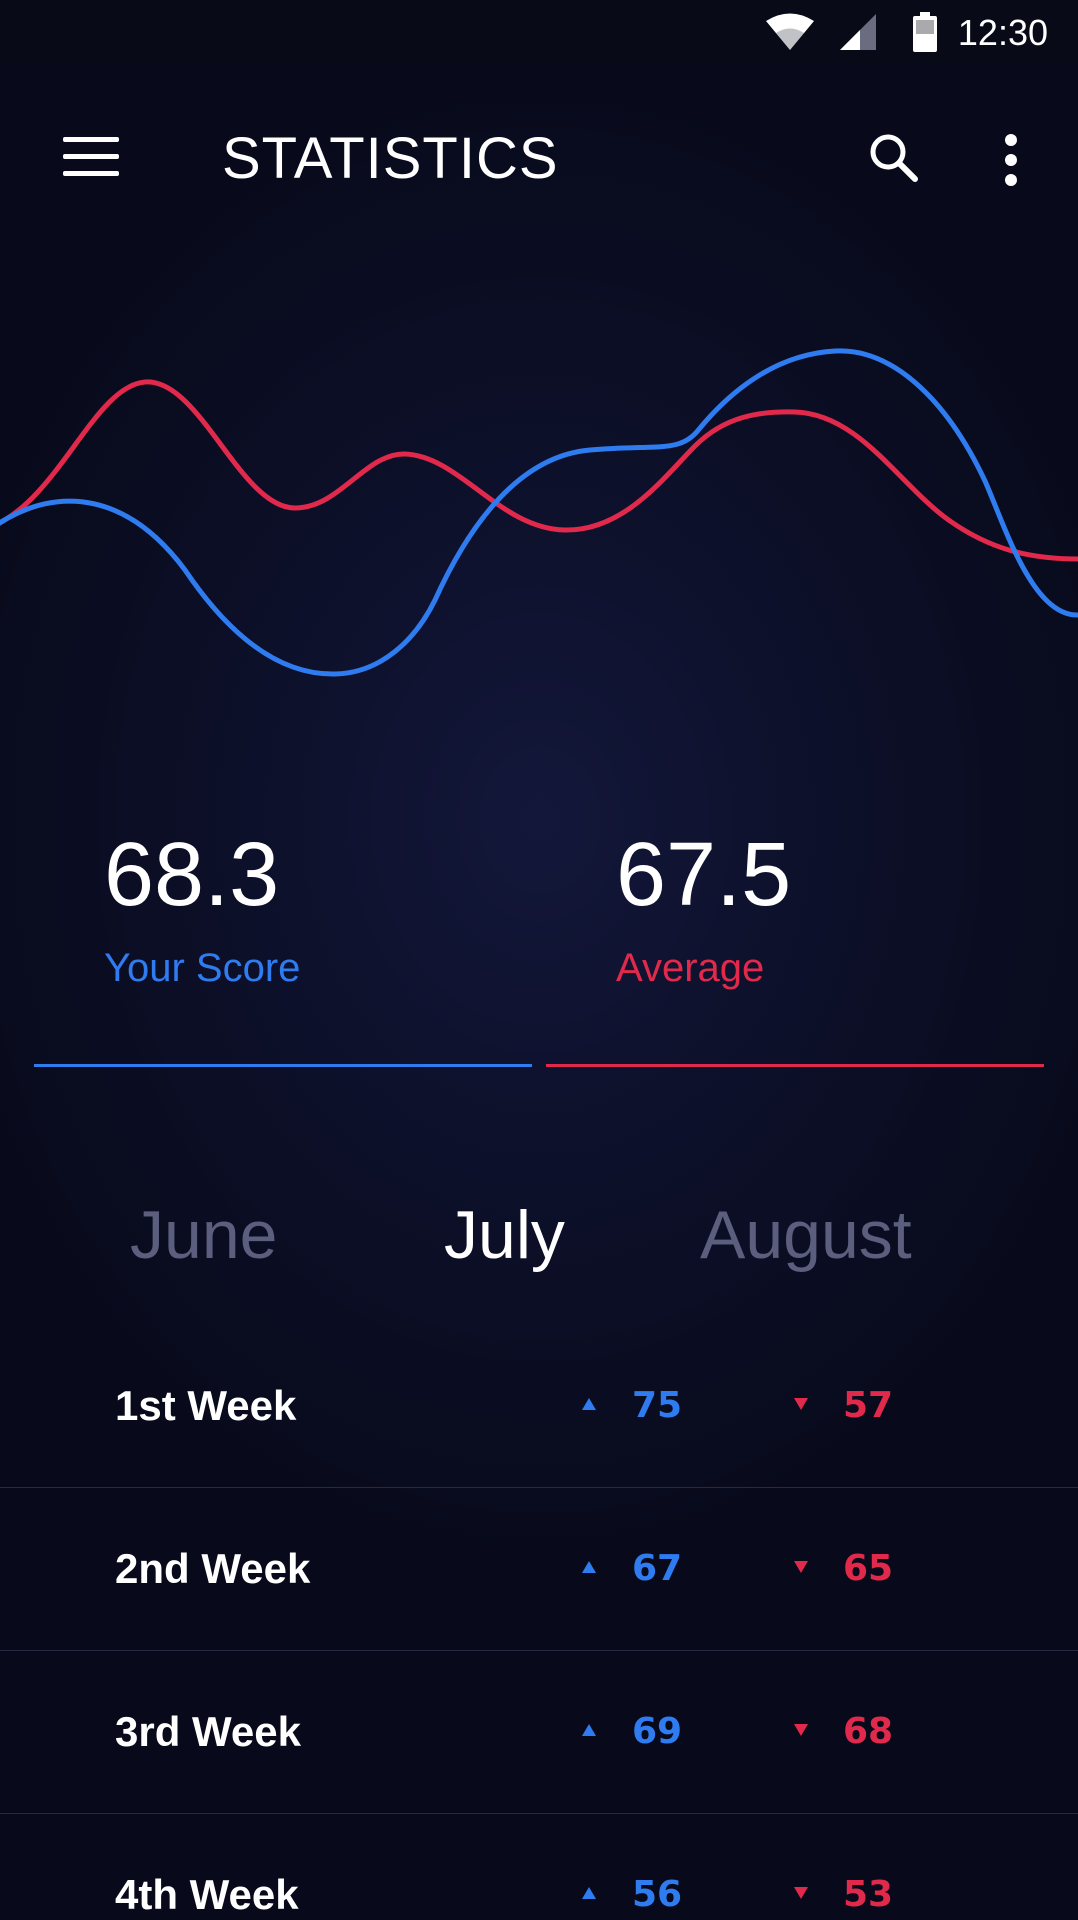 The height and width of the screenshot is (1920, 1078). Describe the element at coordinates (206, 1405) in the screenshot. I see `week-label: 1st Week` at that location.